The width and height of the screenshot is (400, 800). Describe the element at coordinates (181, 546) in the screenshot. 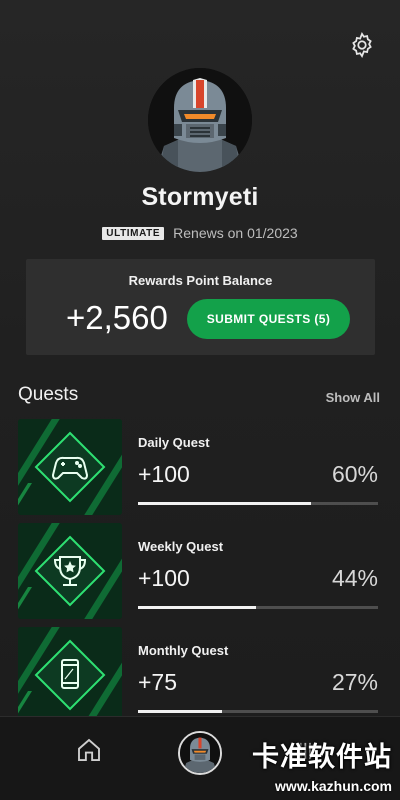

I see `quest-name: Weekly Quest` at that location.